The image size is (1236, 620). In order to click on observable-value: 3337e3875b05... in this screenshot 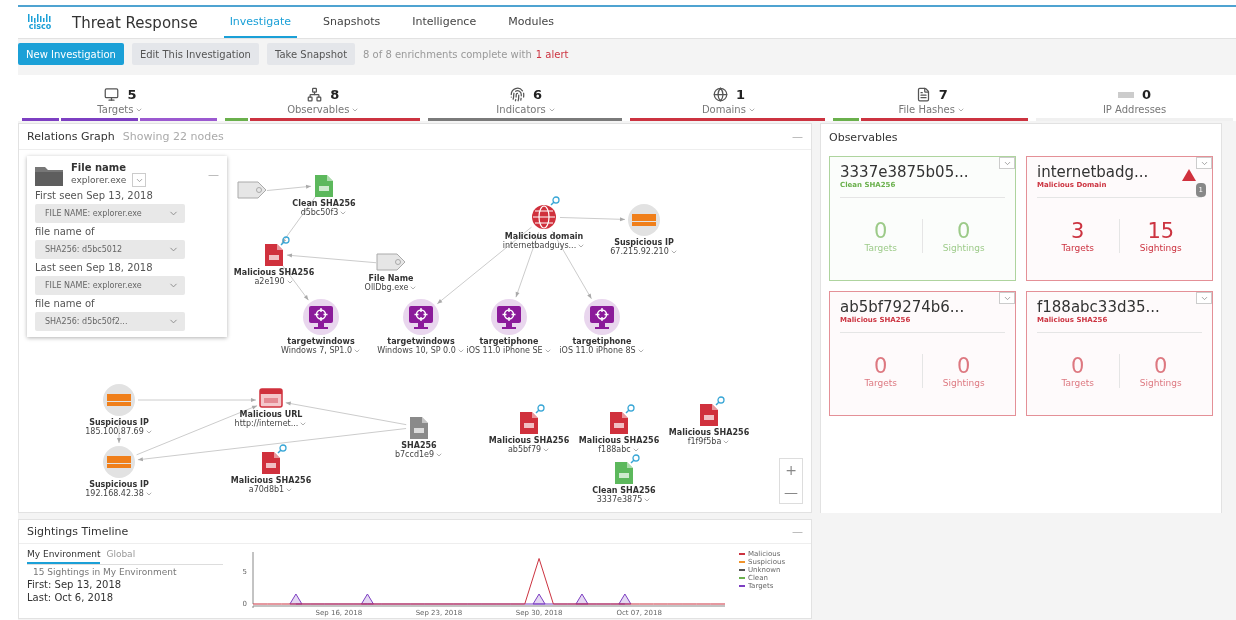, I will do `click(904, 172)`.